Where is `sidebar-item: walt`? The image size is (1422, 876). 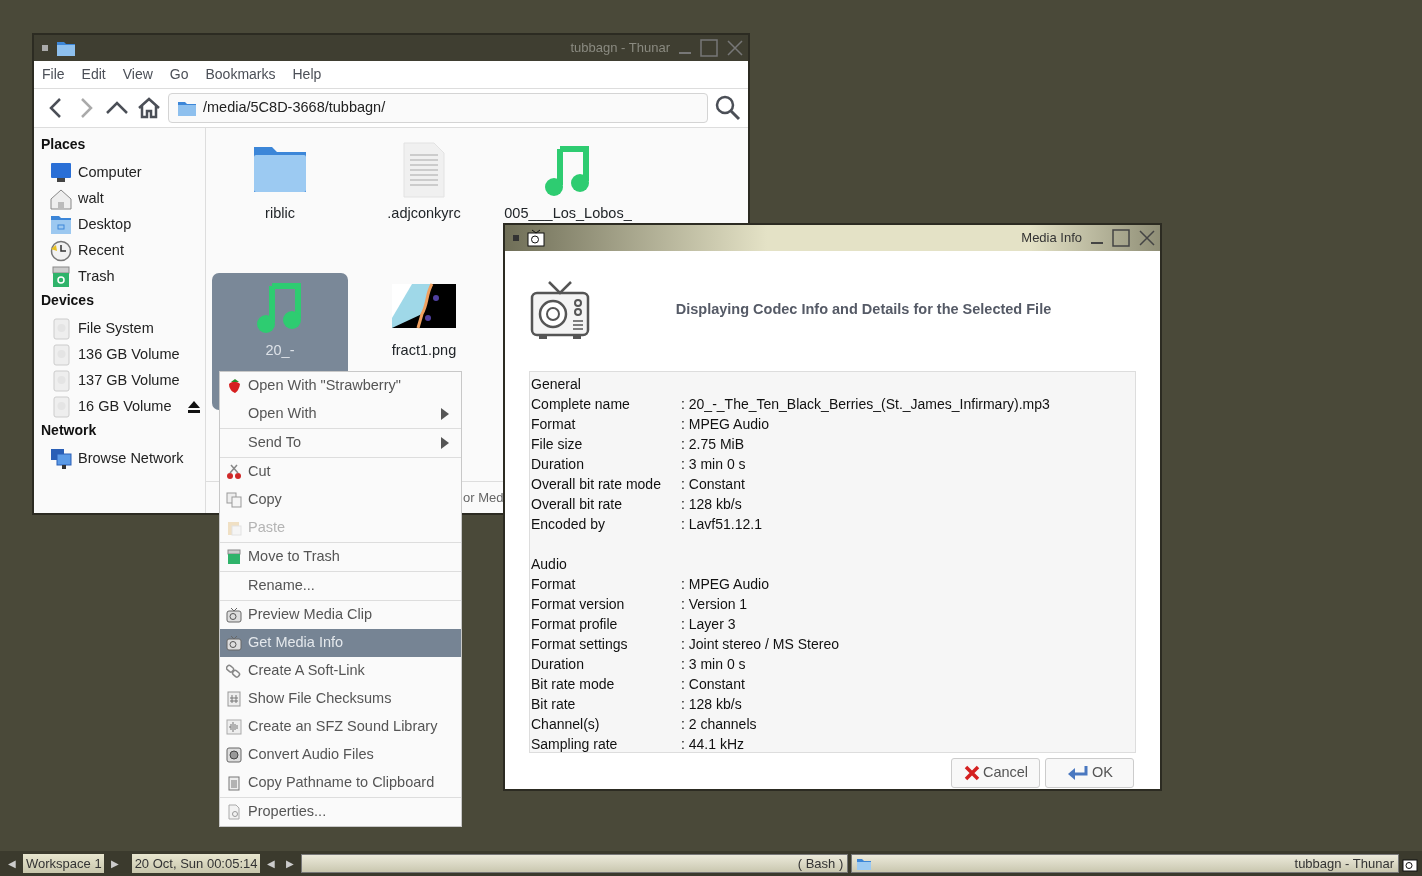 sidebar-item: walt is located at coordinates (123, 199).